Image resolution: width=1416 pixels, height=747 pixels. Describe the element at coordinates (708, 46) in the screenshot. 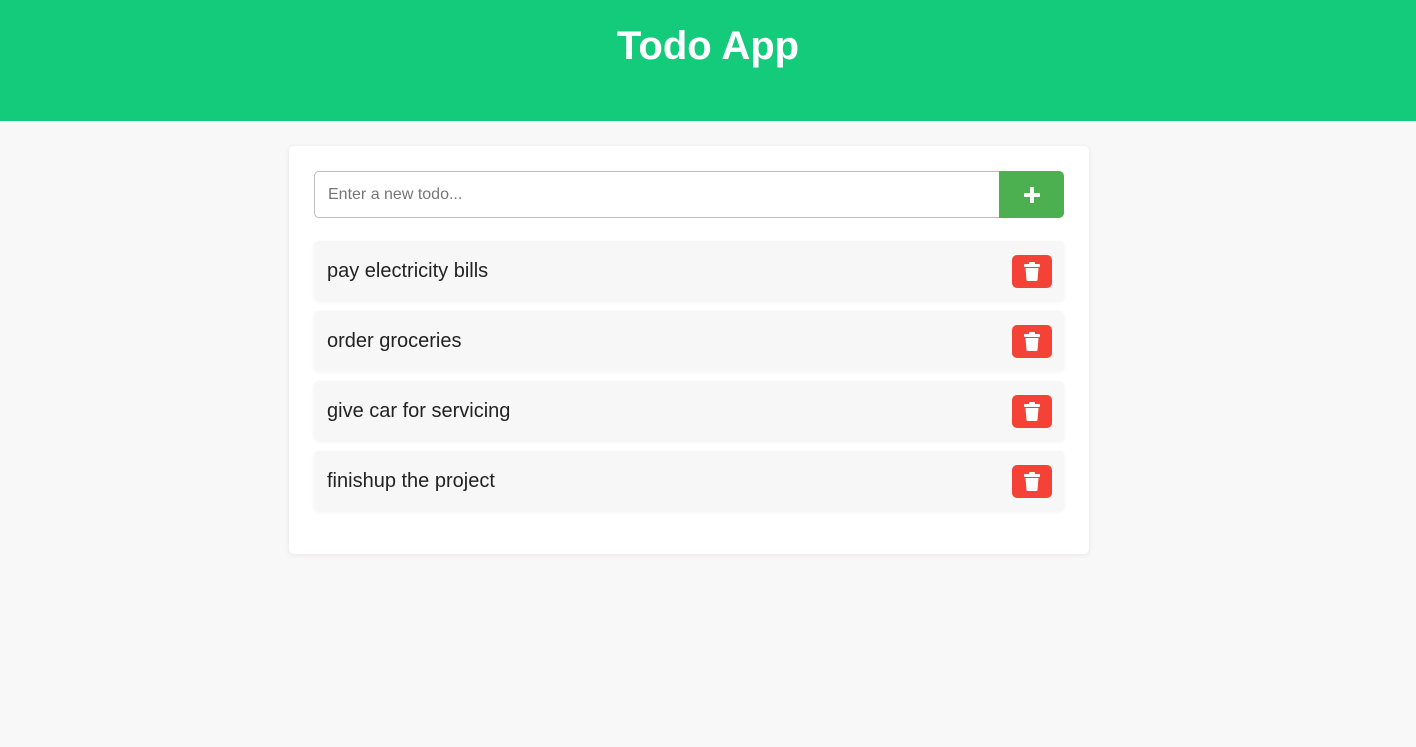

I see `page-title: Todo App` at that location.